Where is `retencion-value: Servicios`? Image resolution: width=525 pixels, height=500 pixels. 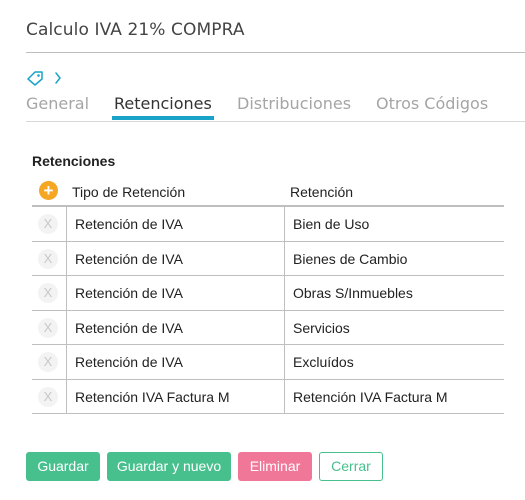
retencion-value: Servicios is located at coordinates (321, 327).